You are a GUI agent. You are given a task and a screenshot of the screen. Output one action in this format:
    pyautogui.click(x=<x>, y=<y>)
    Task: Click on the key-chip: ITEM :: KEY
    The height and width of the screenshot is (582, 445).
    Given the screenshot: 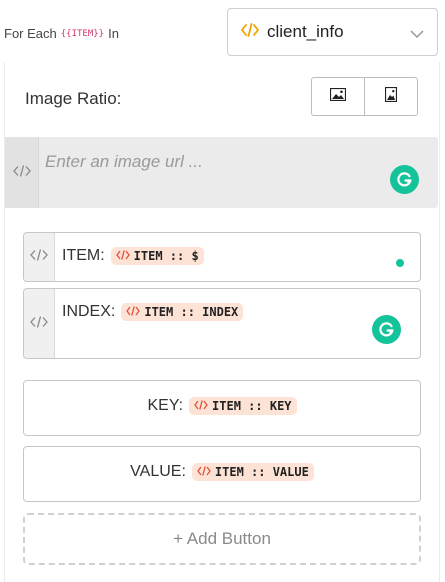 What is the action you would take?
    pyautogui.click(x=243, y=406)
    